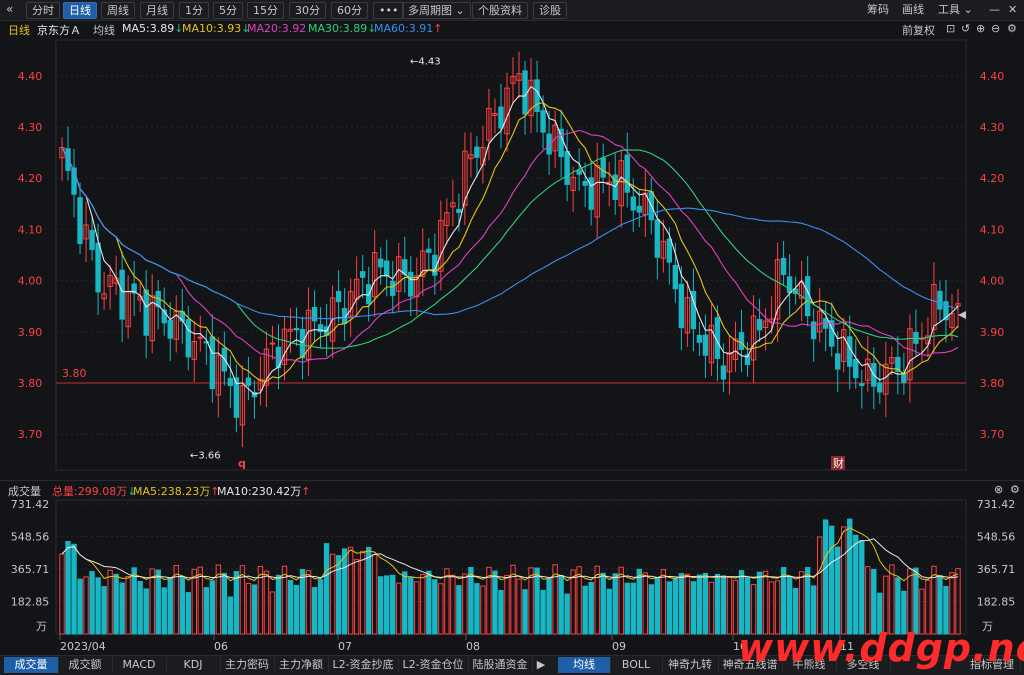  Describe the element at coordinates (30, 569) in the screenshot. I see `volume-tick-left: 365.71` at that location.